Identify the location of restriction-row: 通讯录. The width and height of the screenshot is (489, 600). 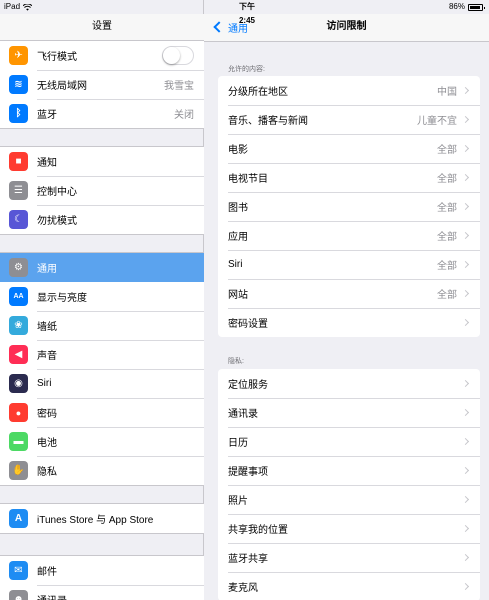
(349, 412).